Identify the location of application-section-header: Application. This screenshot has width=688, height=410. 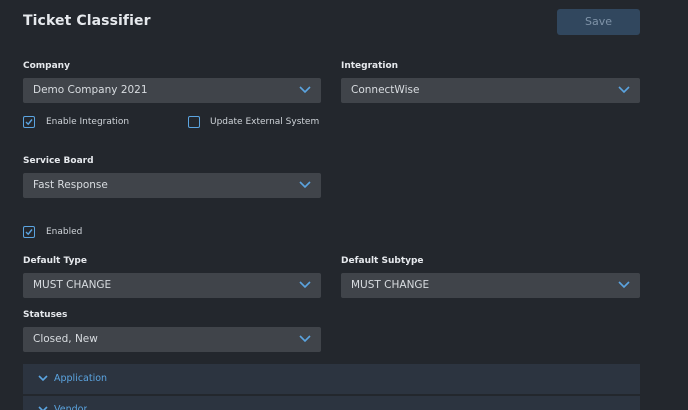
(80, 378).